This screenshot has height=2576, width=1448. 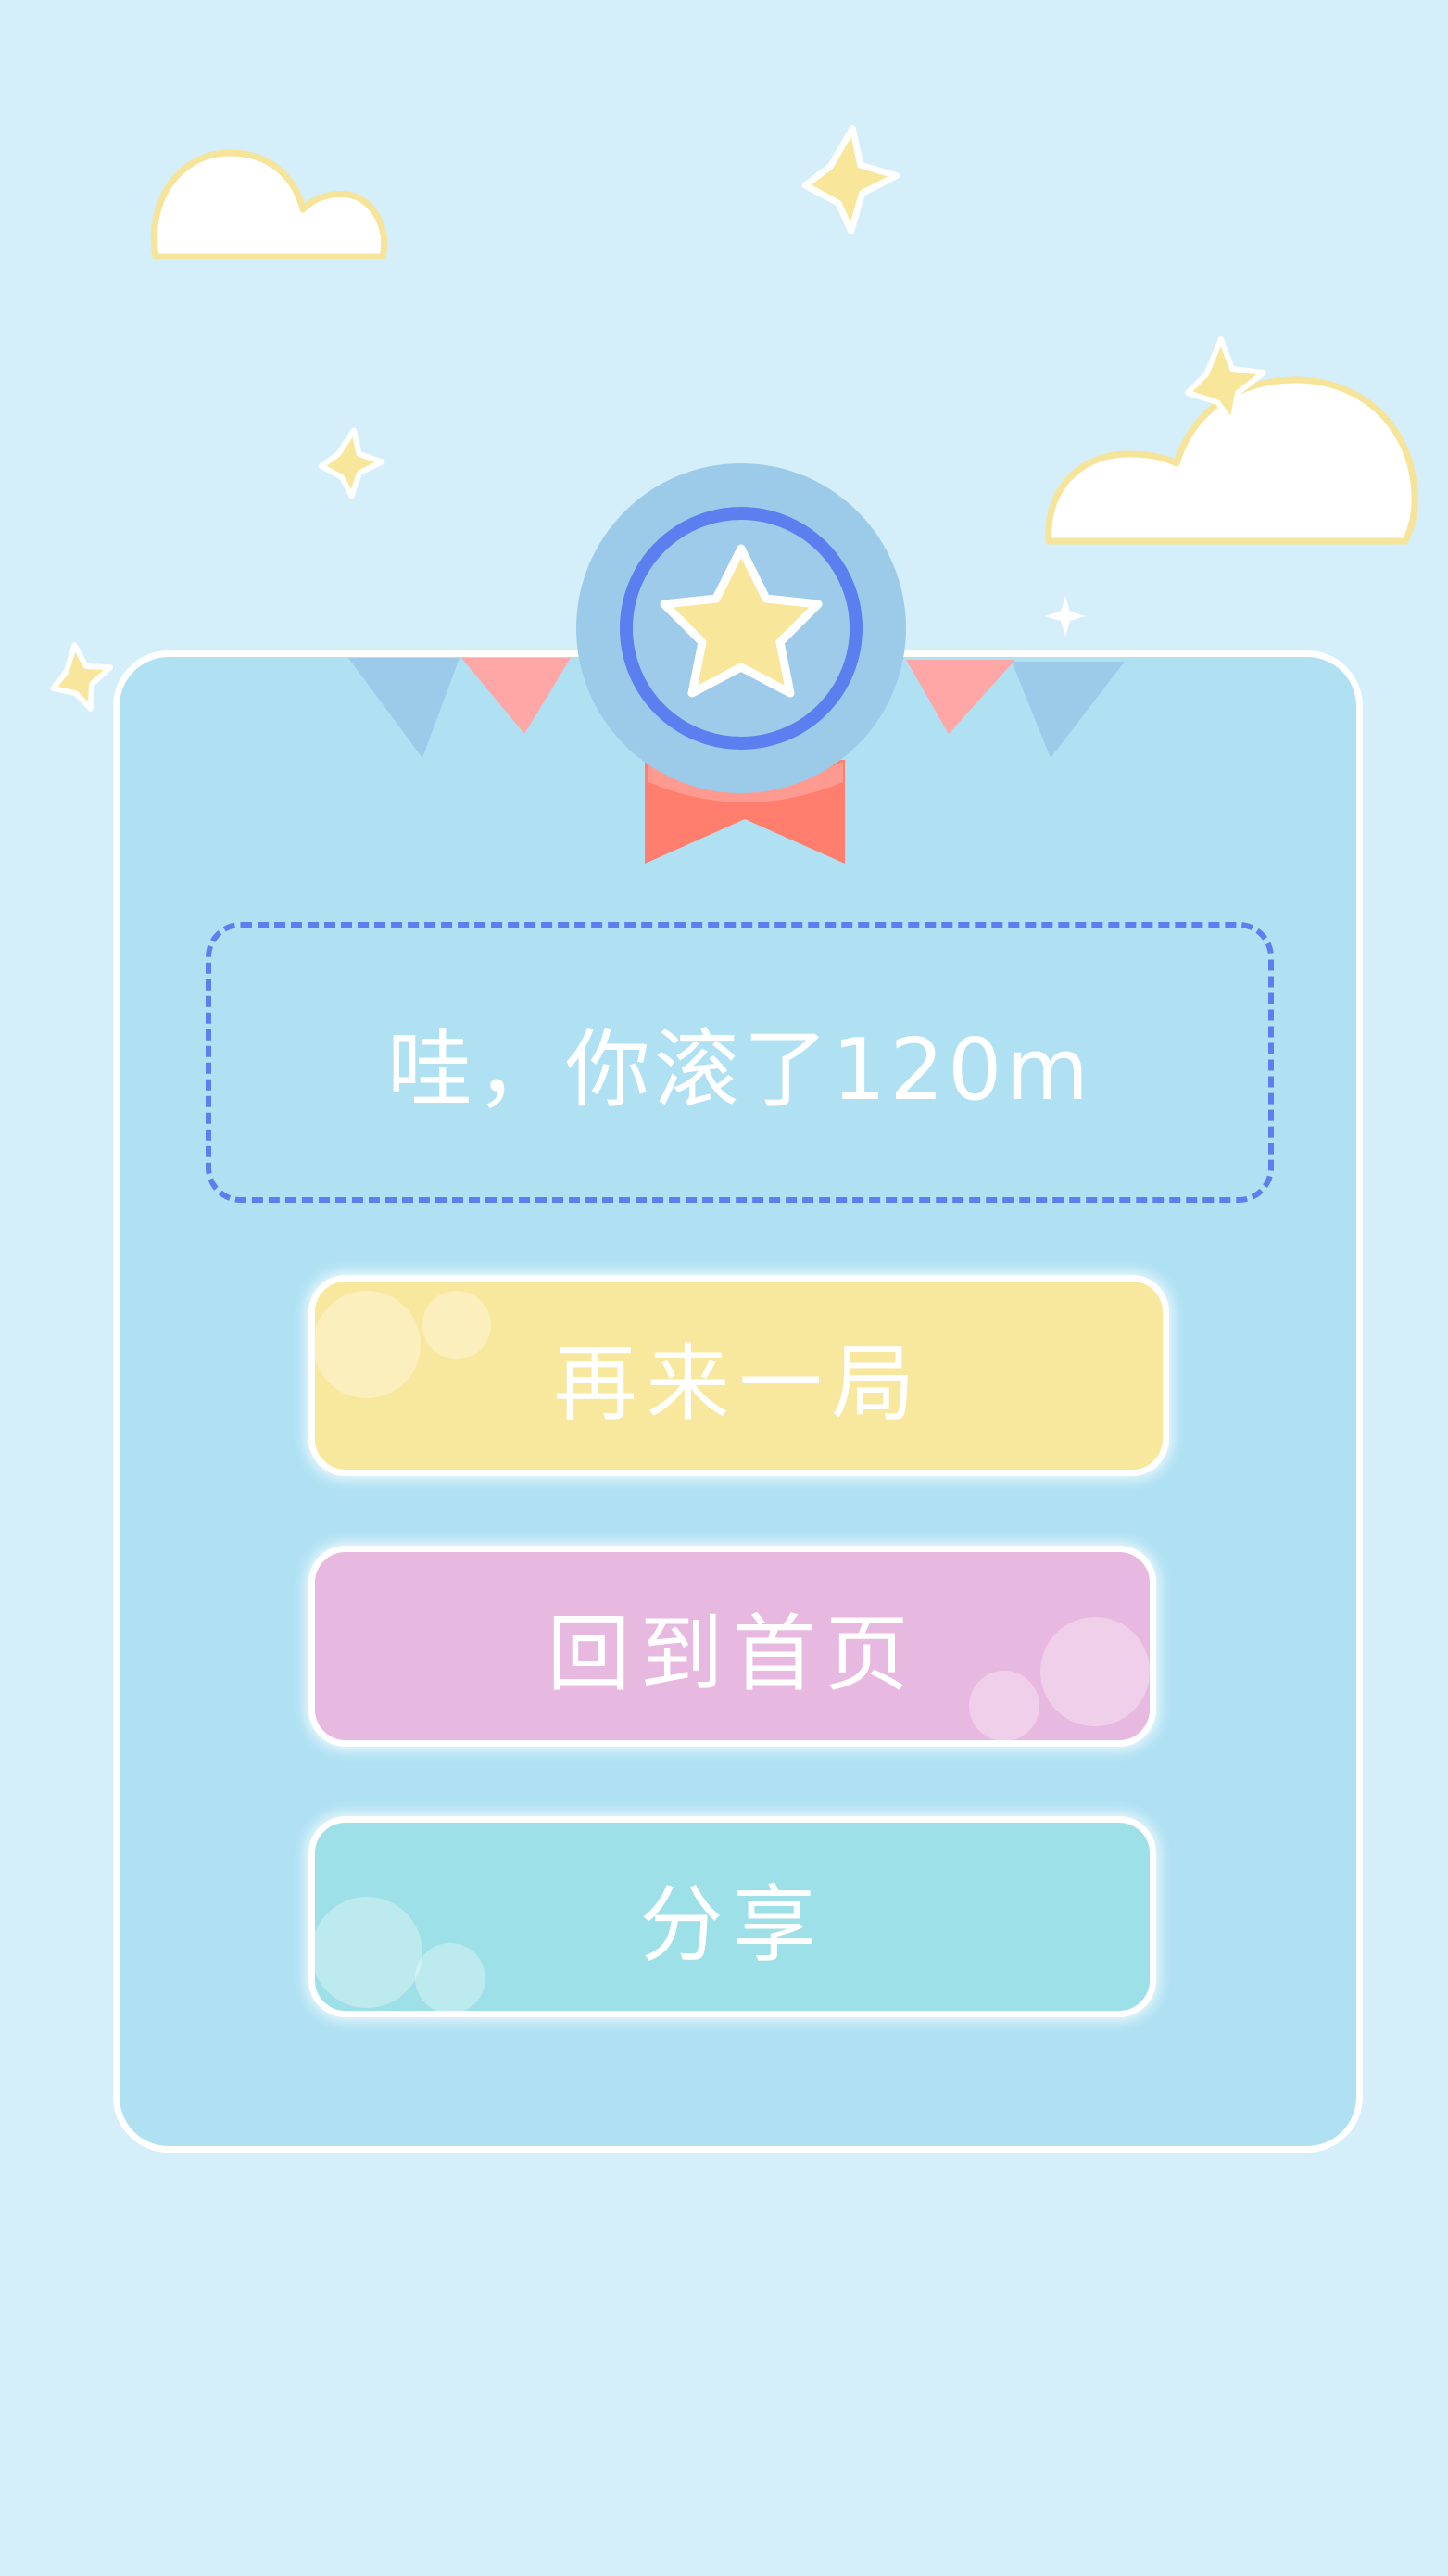 What do you see at coordinates (741, 628) in the screenshot?
I see `star-medal-icon` at bounding box center [741, 628].